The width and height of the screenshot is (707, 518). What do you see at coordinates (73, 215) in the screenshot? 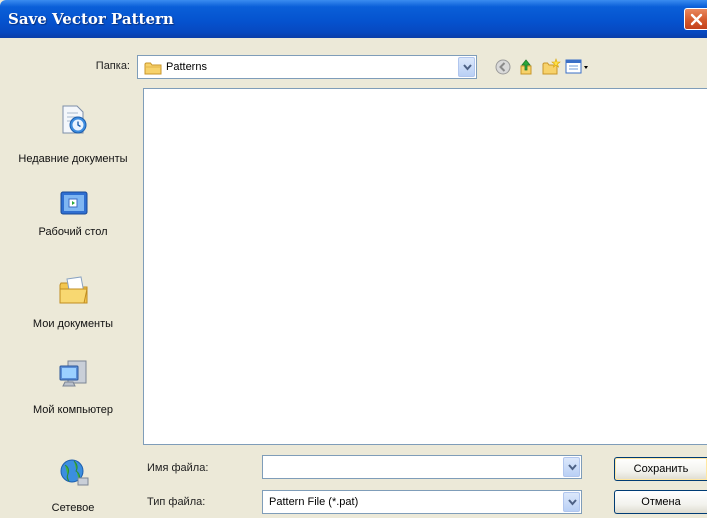
I see `place-desktop: Рабочий стол` at bounding box center [73, 215].